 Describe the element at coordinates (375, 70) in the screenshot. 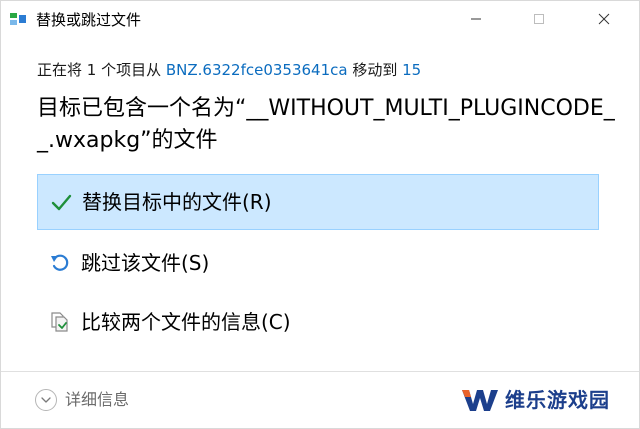

I see `status-middle: 移动到` at that location.